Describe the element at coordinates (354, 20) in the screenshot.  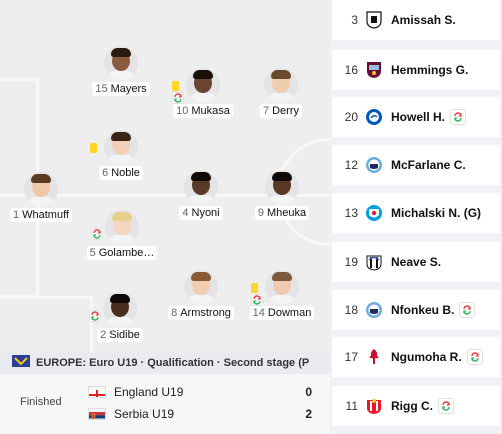
I see `substitute-number: 3` at that location.